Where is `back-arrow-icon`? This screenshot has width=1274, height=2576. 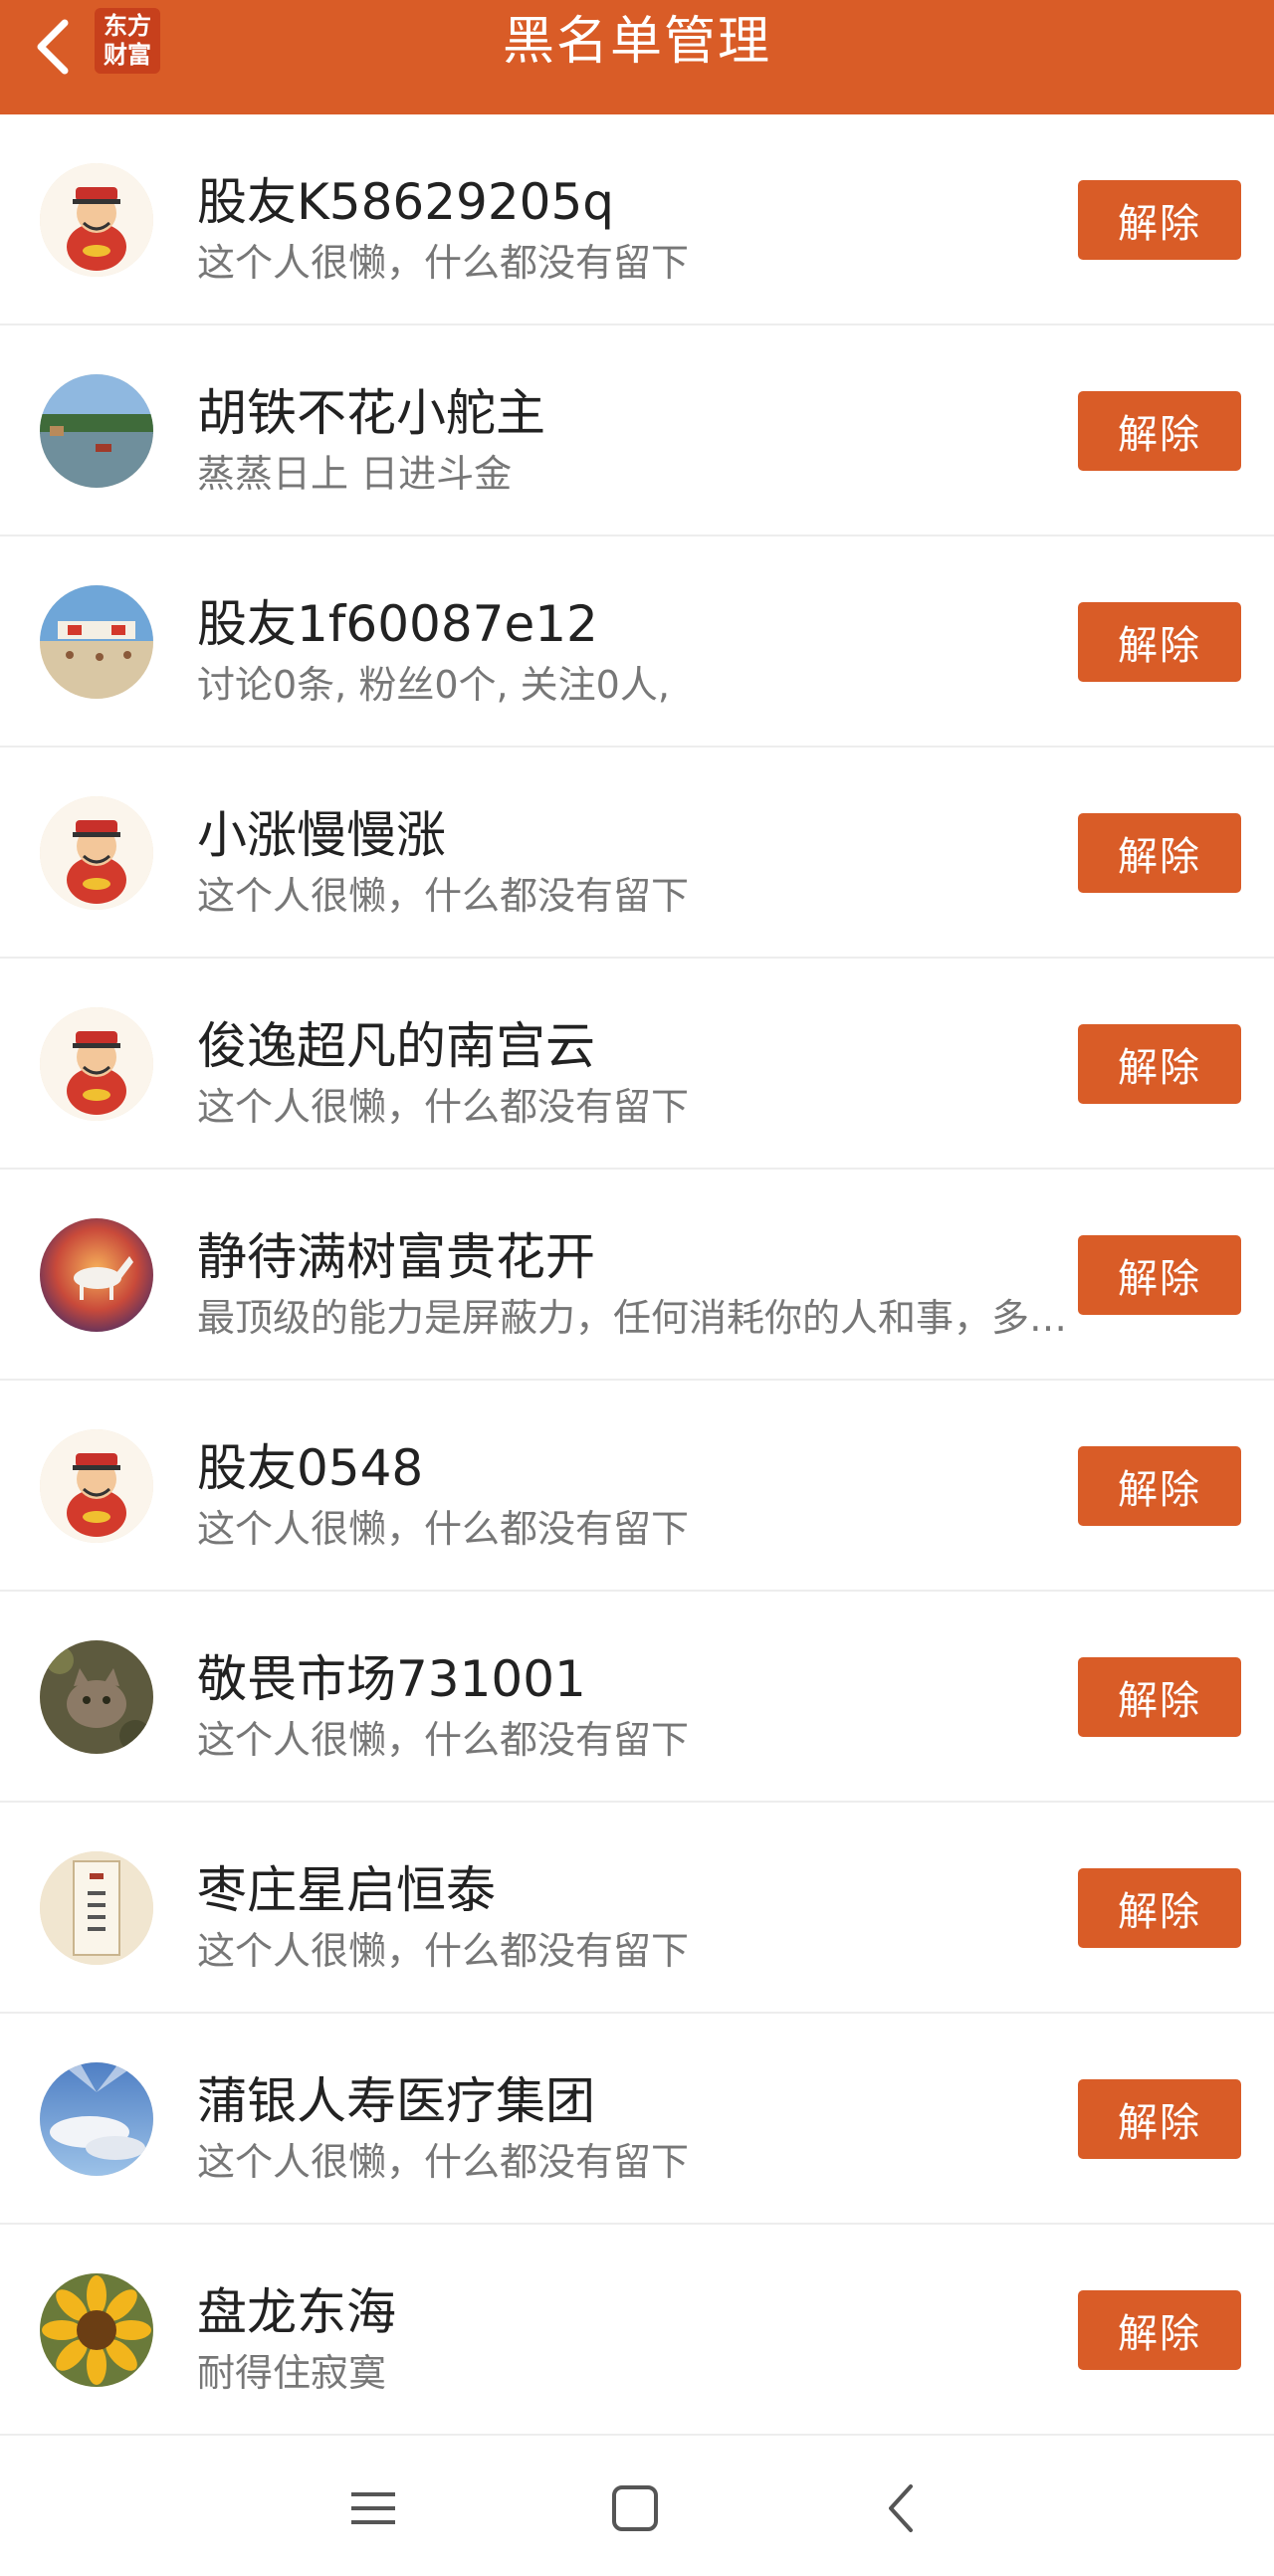 back-arrow-icon is located at coordinates (901, 2508).